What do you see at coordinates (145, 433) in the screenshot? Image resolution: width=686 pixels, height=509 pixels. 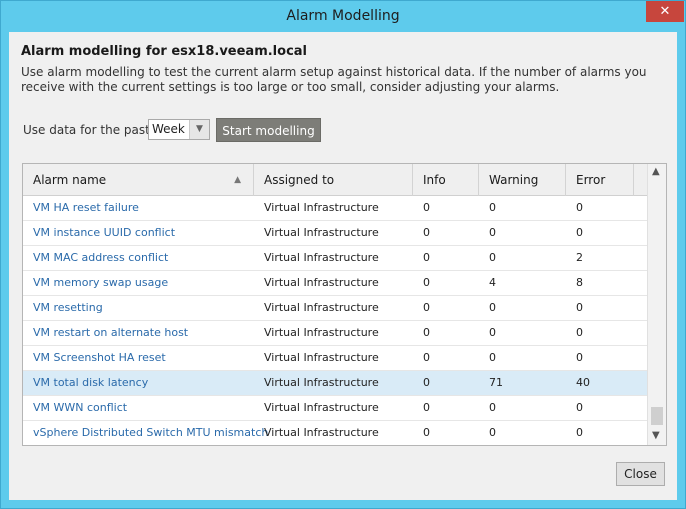 I see `alarm-name-link: vSphere Distributed Switch MTU mismatch` at bounding box center [145, 433].